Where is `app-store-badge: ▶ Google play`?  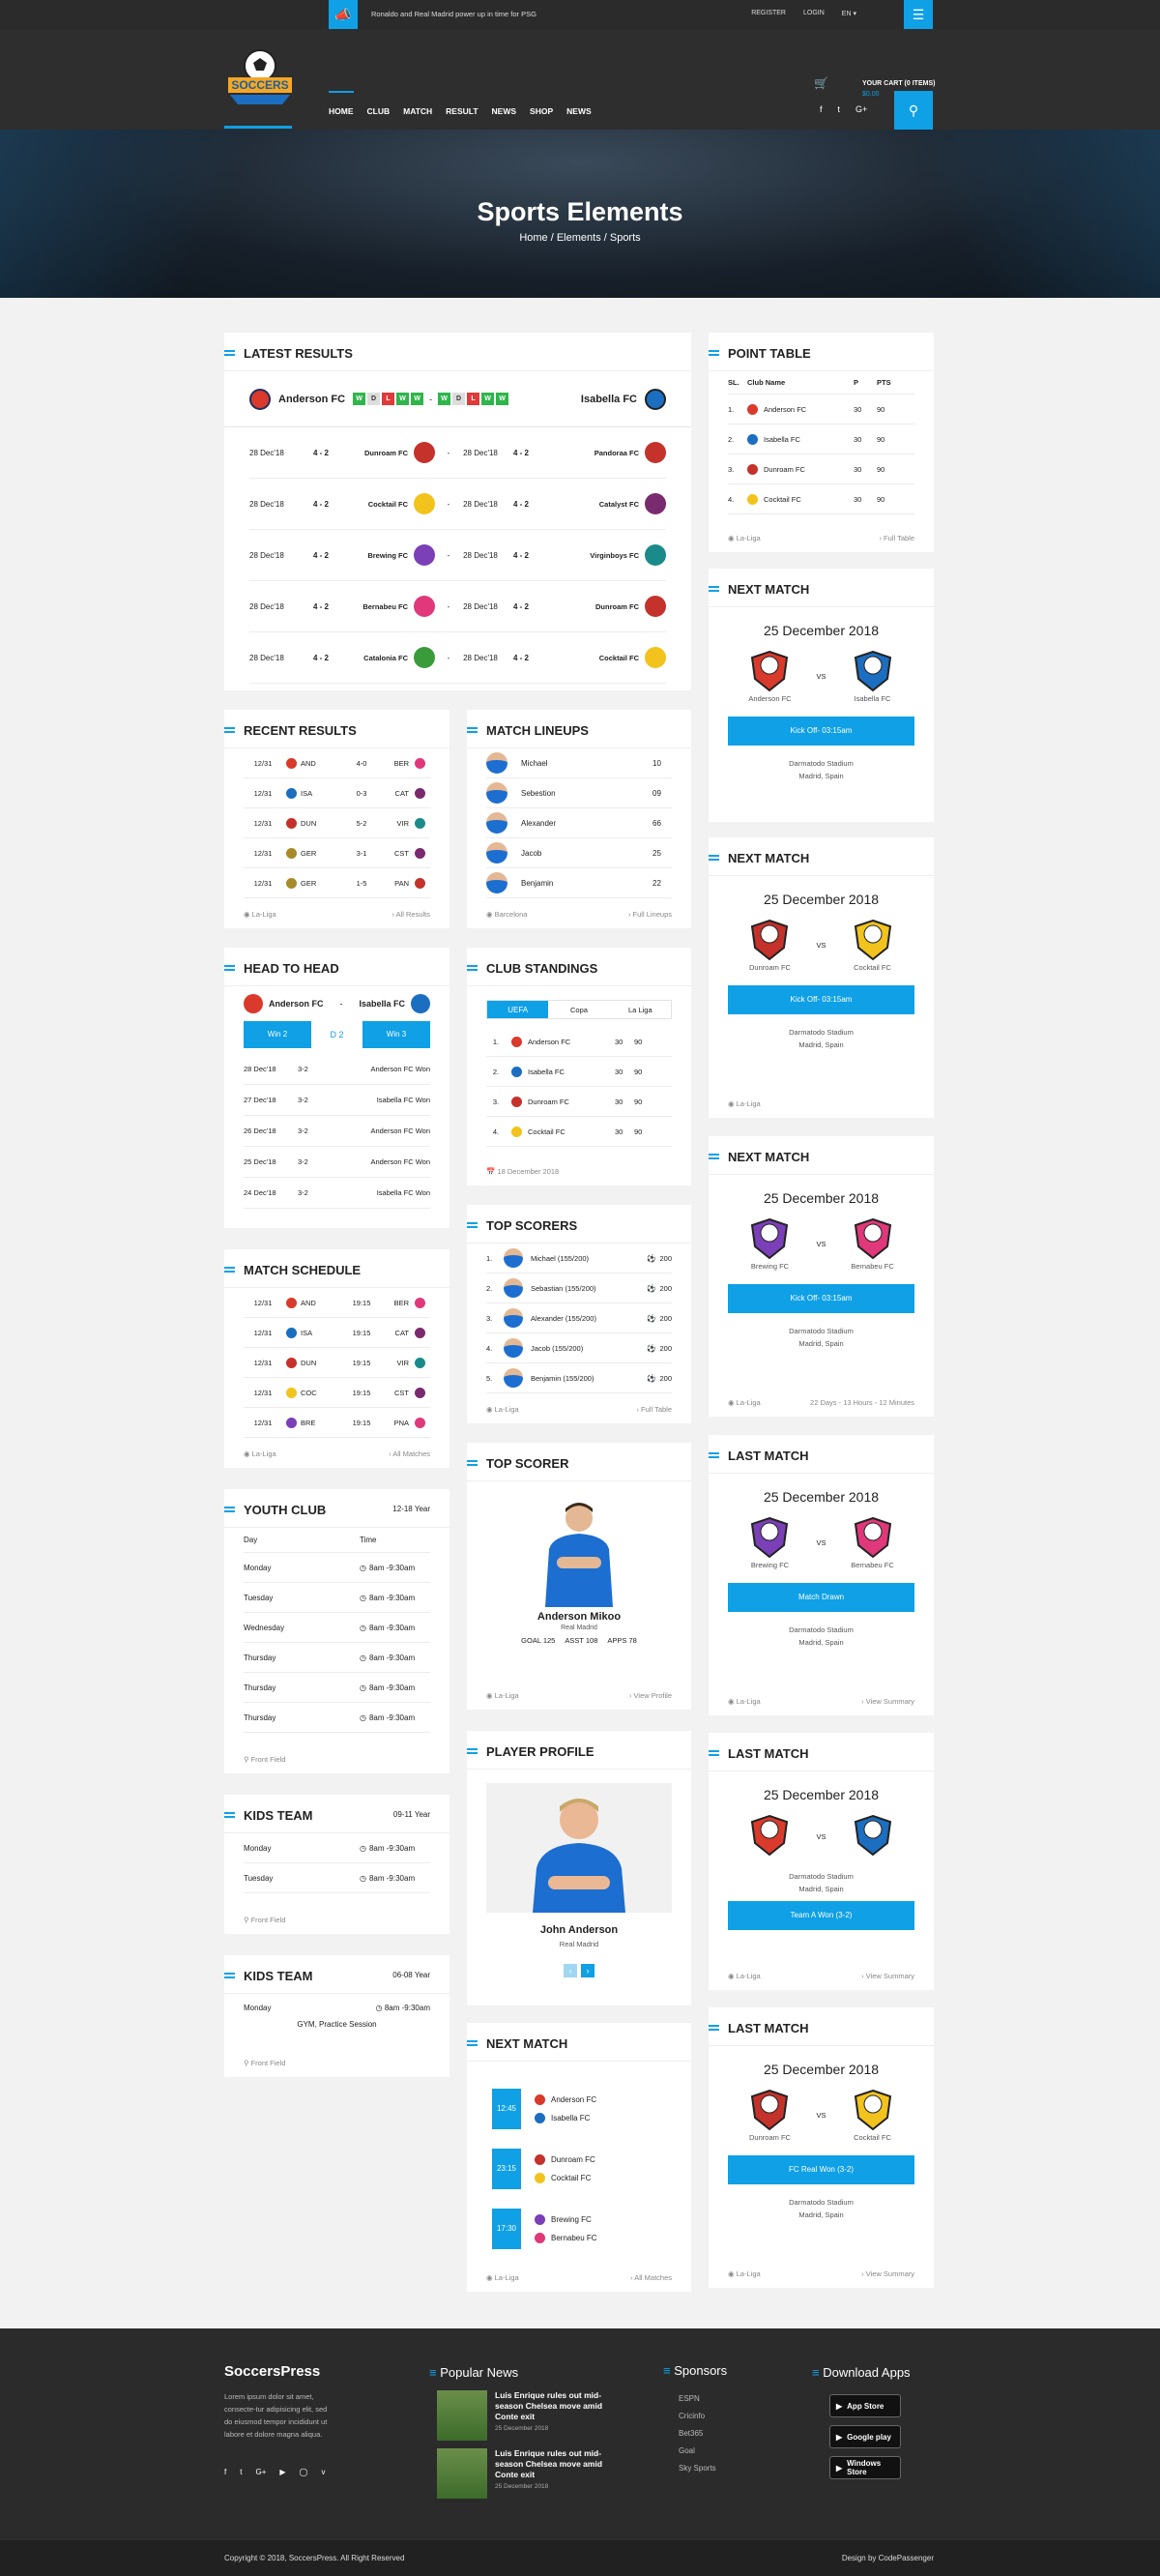
app-store-badge: ▶ Google play is located at coordinates (865, 2436).